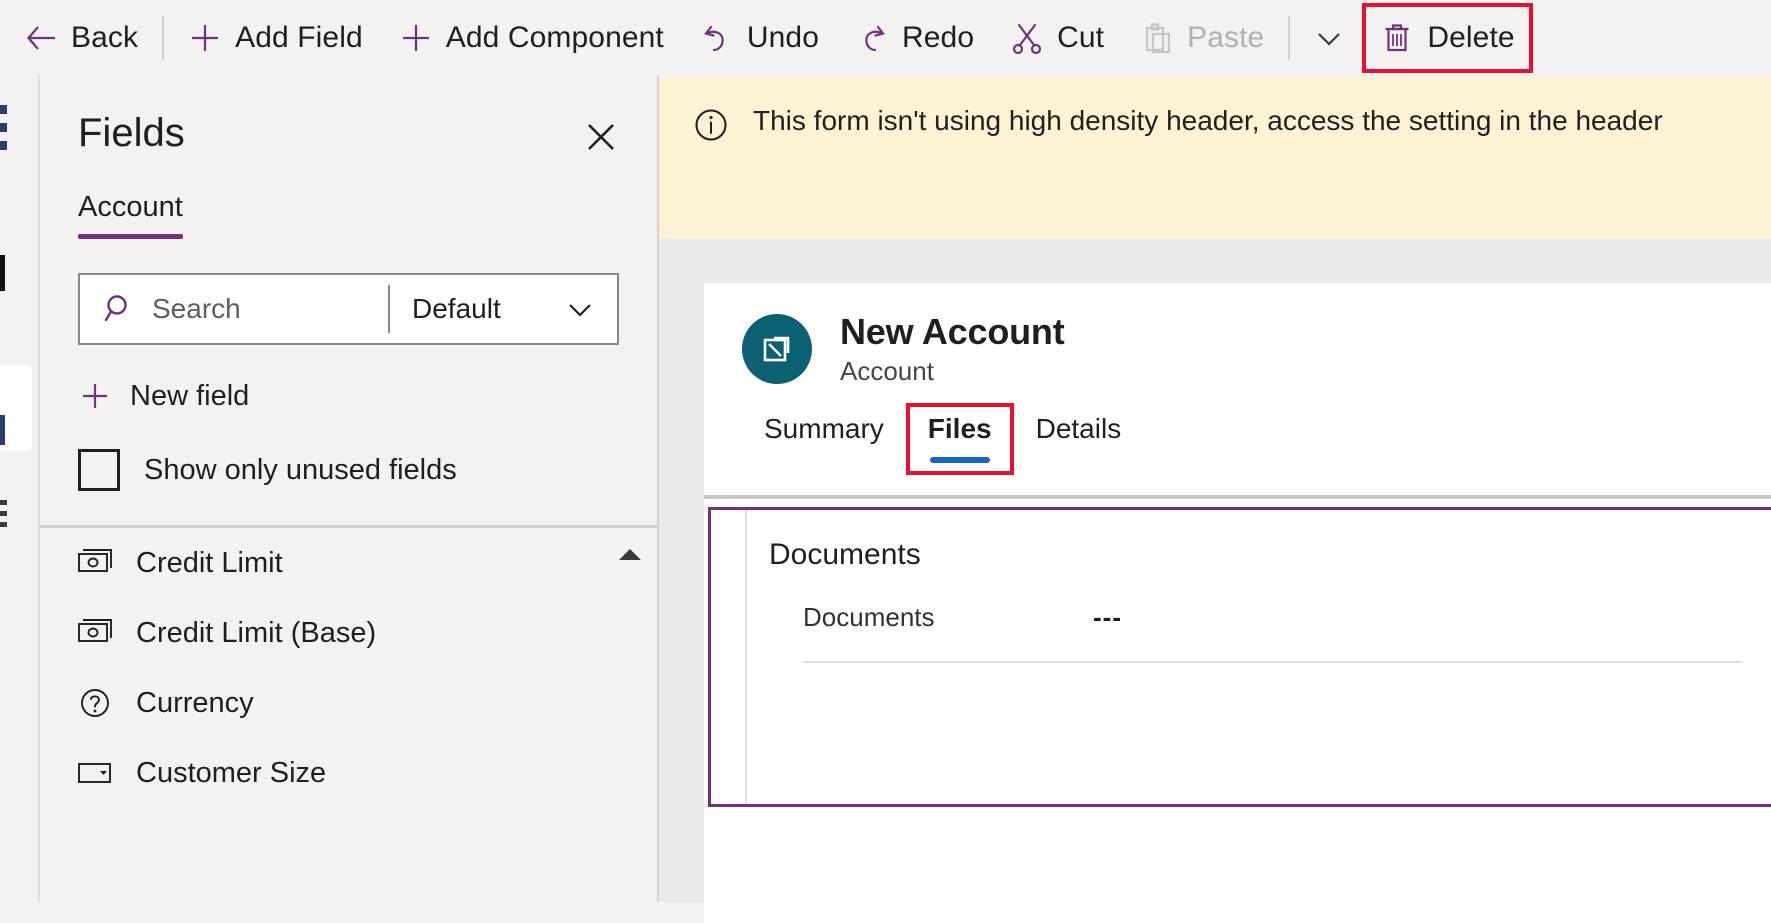  I want to click on info-icon, so click(711, 127).